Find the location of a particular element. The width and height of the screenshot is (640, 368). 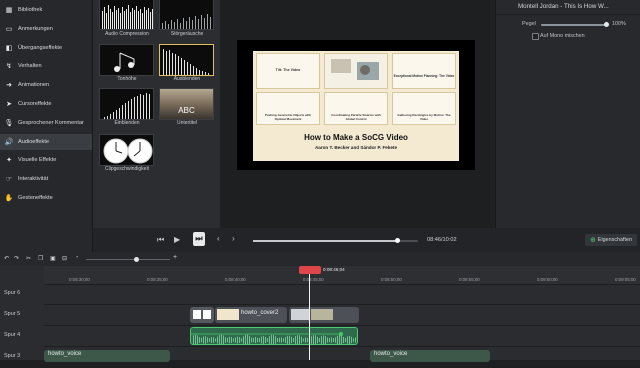

behaviors-icon: ↯ is located at coordinates (9, 67).